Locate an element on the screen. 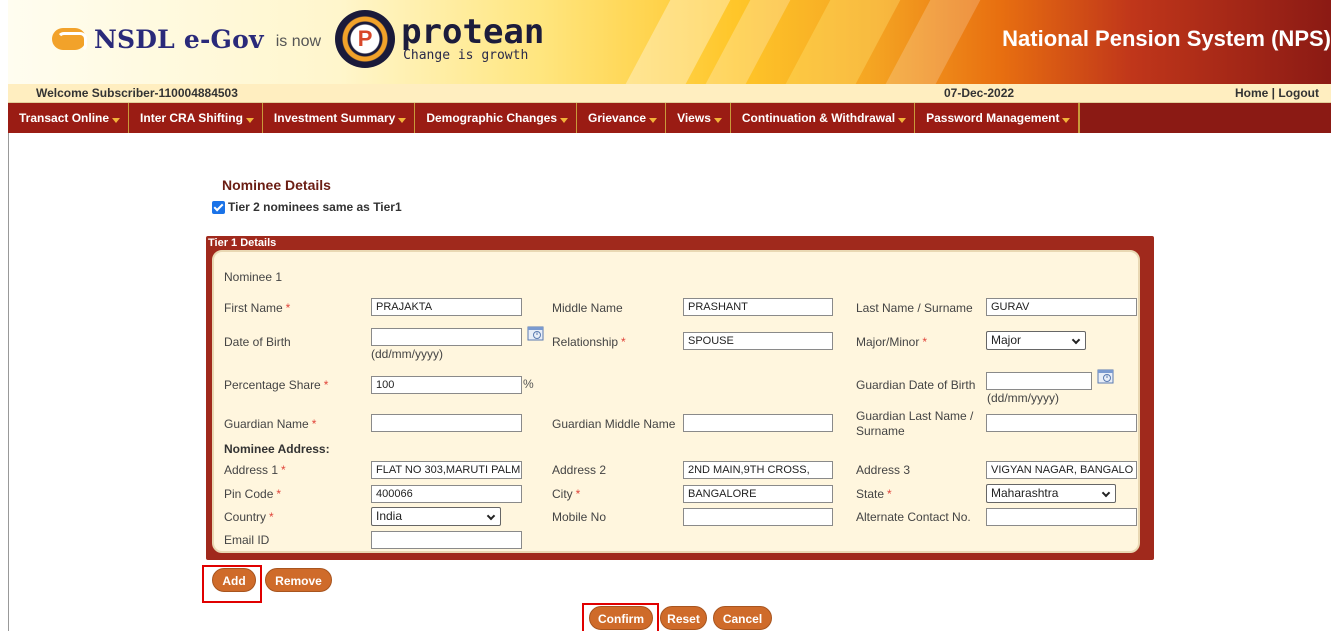  city-label: City * is located at coordinates (566, 494).